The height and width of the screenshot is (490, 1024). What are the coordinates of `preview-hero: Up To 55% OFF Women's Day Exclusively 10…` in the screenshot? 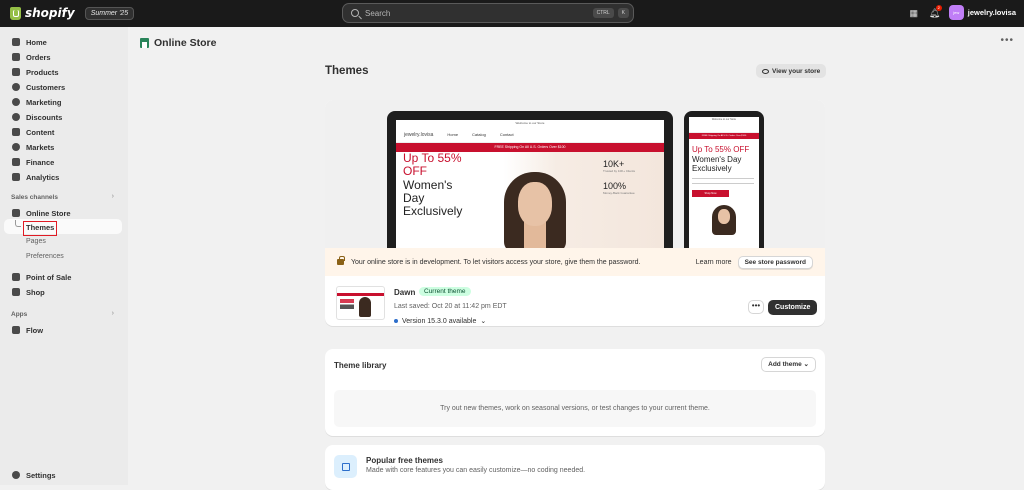 It's located at (530, 200).